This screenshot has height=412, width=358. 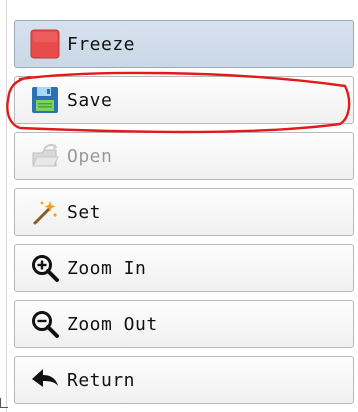 I want to click on back-arrow-icon, so click(x=45, y=380).